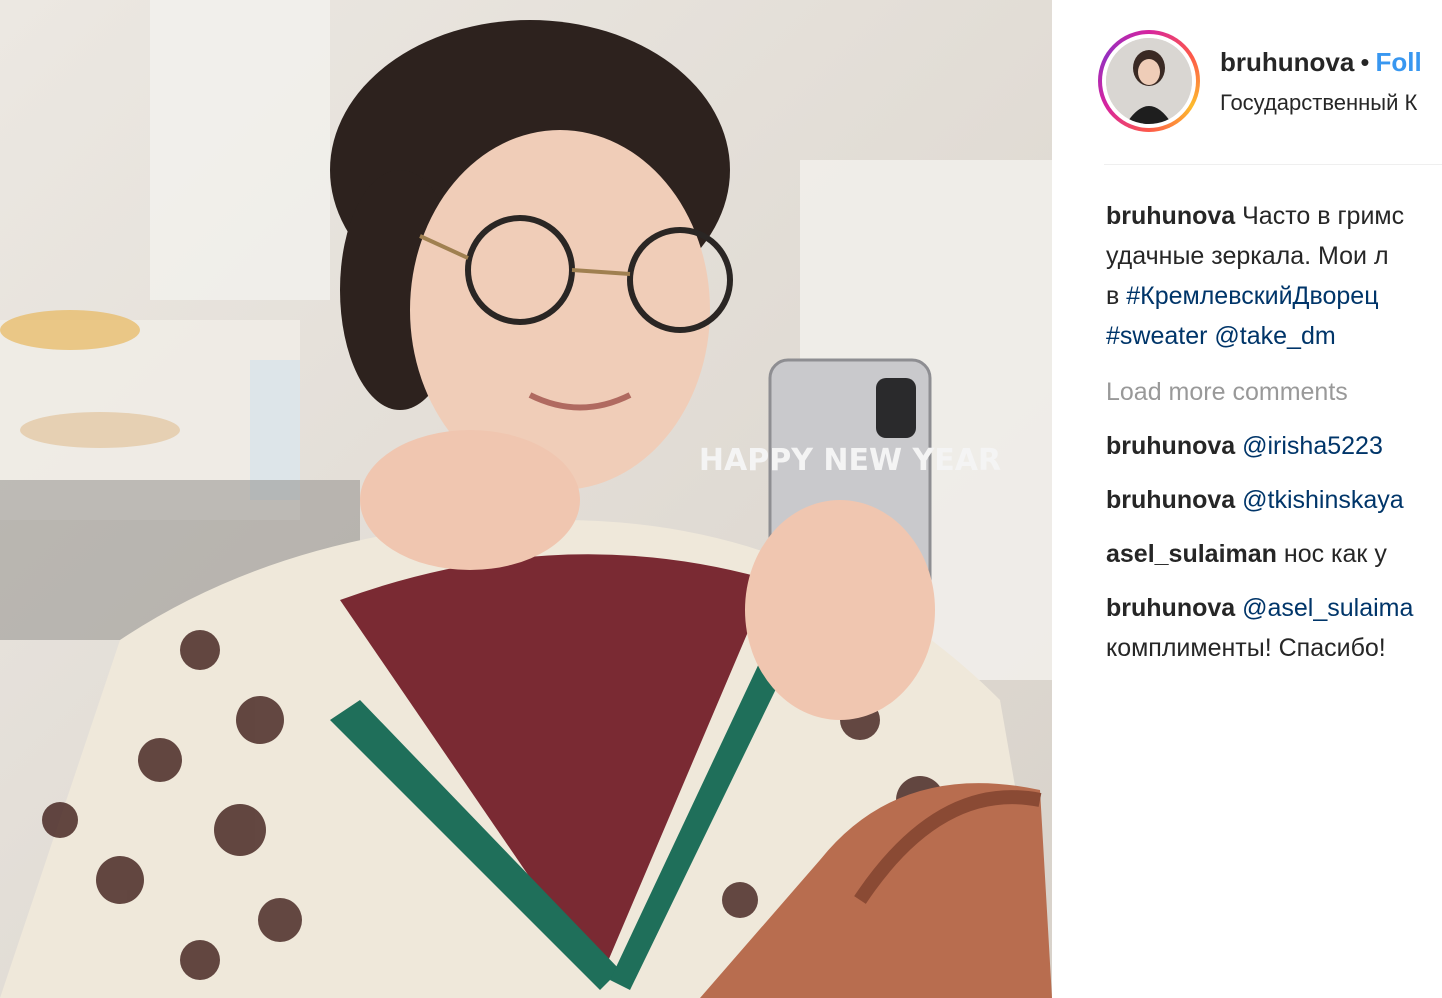  I want to click on post-location: Государственный К, so click(1318, 103).